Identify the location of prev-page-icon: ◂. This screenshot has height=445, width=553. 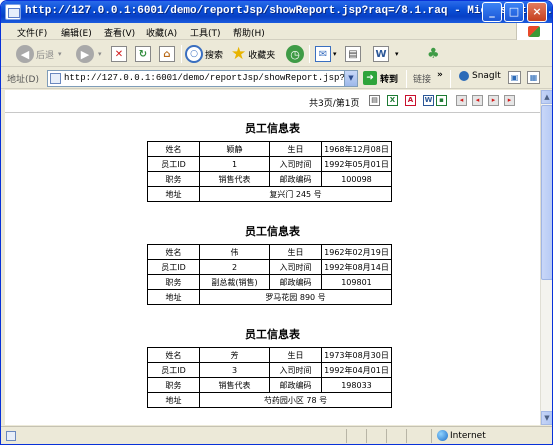
(477, 100).